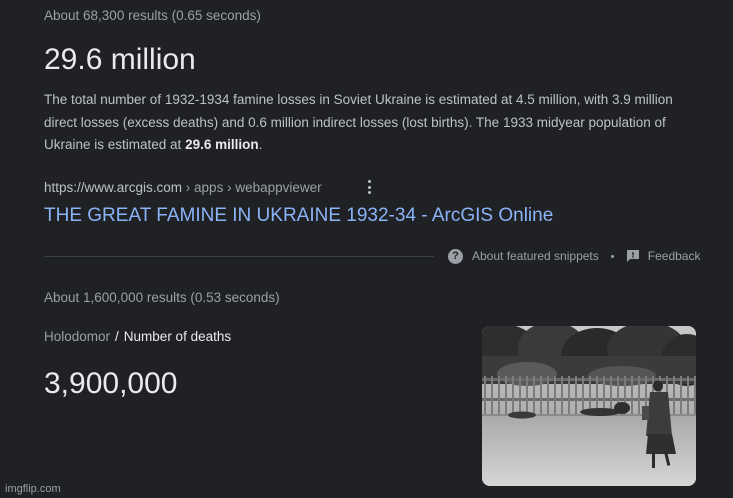 Image resolution: width=733 pixels, height=498 pixels. Describe the element at coordinates (113, 187) in the screenshot. I see `source-domain: https://www.arcgis.com` at that location.